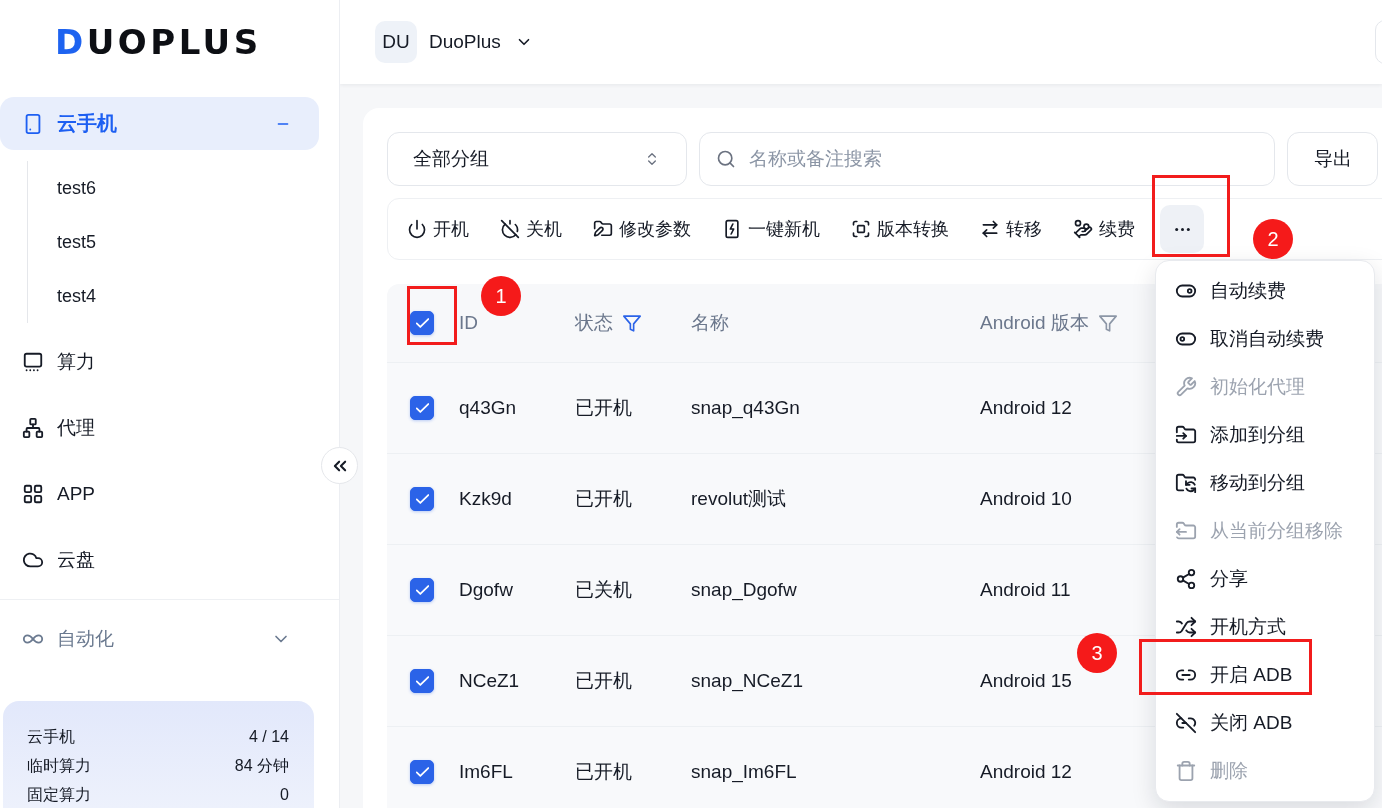 Image resolution: width=1382 pixels, height=808 pixels. Describe the element at coordinates (33, 494) in the screenshot. I see `grid-icon` at that location.